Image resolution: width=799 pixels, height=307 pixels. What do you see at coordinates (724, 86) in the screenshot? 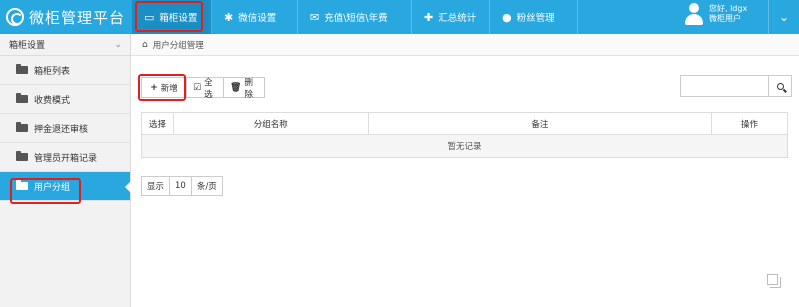
I see `search-input` at bounding box center [724, 86].